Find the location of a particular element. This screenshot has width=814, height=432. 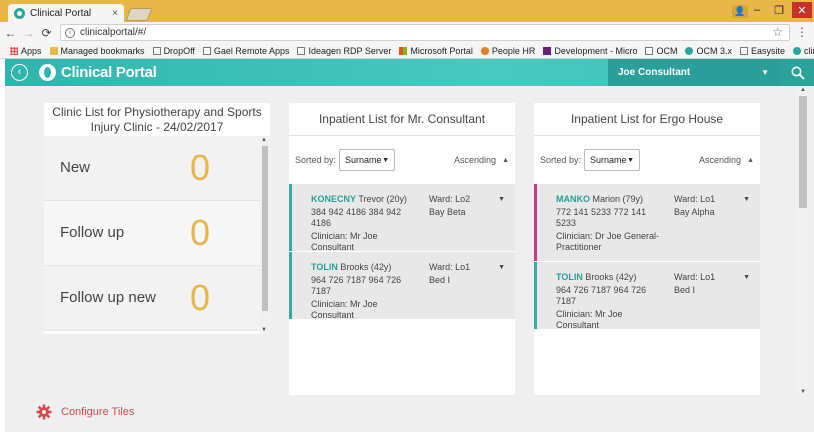

folder-bookmark-icon is located at coordinates (53, 50).